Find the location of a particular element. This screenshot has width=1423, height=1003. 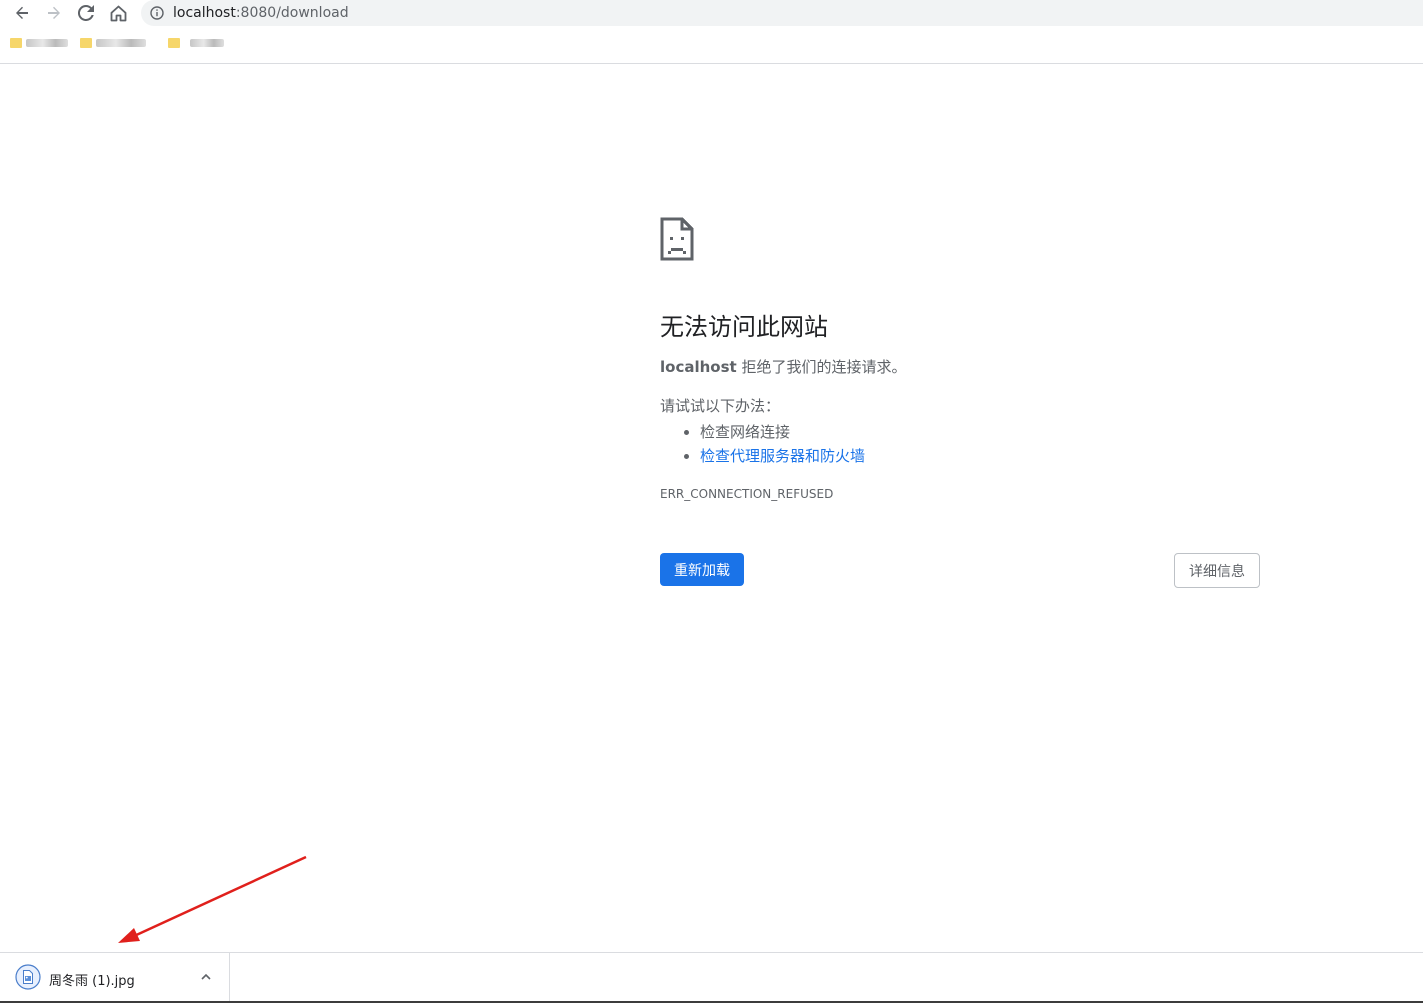

home-button is located at coordinates (118, 13).